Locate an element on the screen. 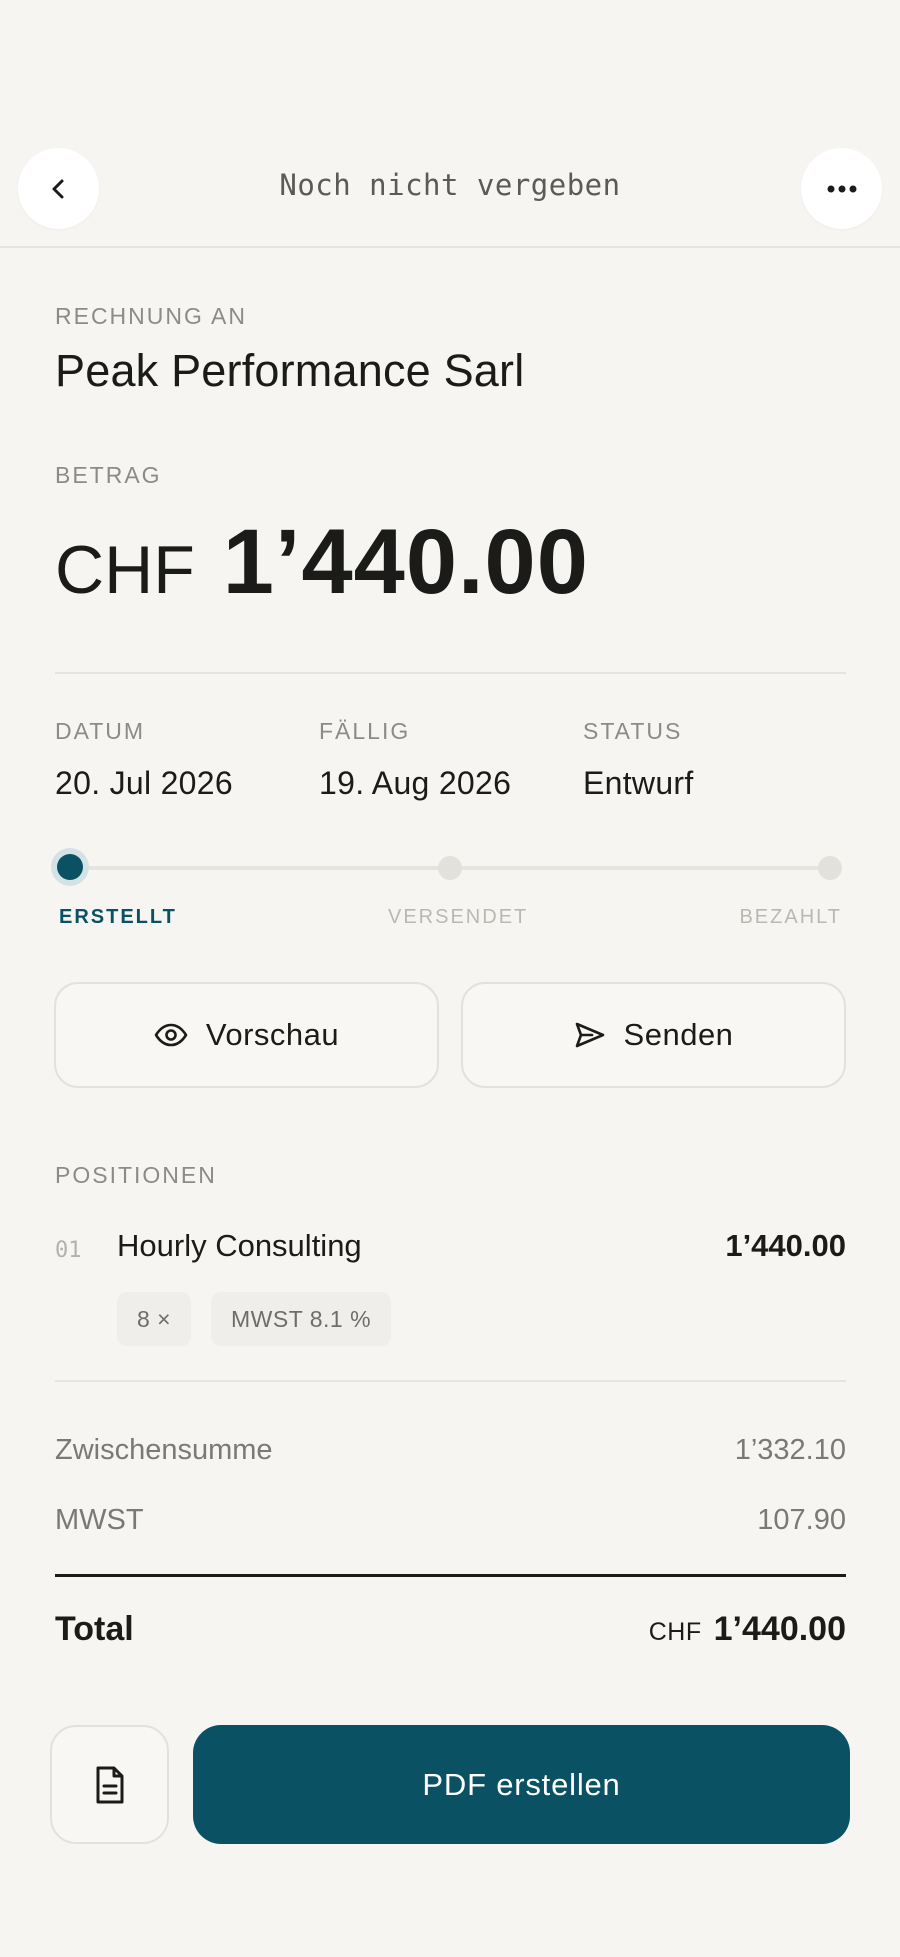 Image resolution: width=900 pixels, height=1957 pixels. quantity-chip: 8 × is located at coordinates (154, 1319).